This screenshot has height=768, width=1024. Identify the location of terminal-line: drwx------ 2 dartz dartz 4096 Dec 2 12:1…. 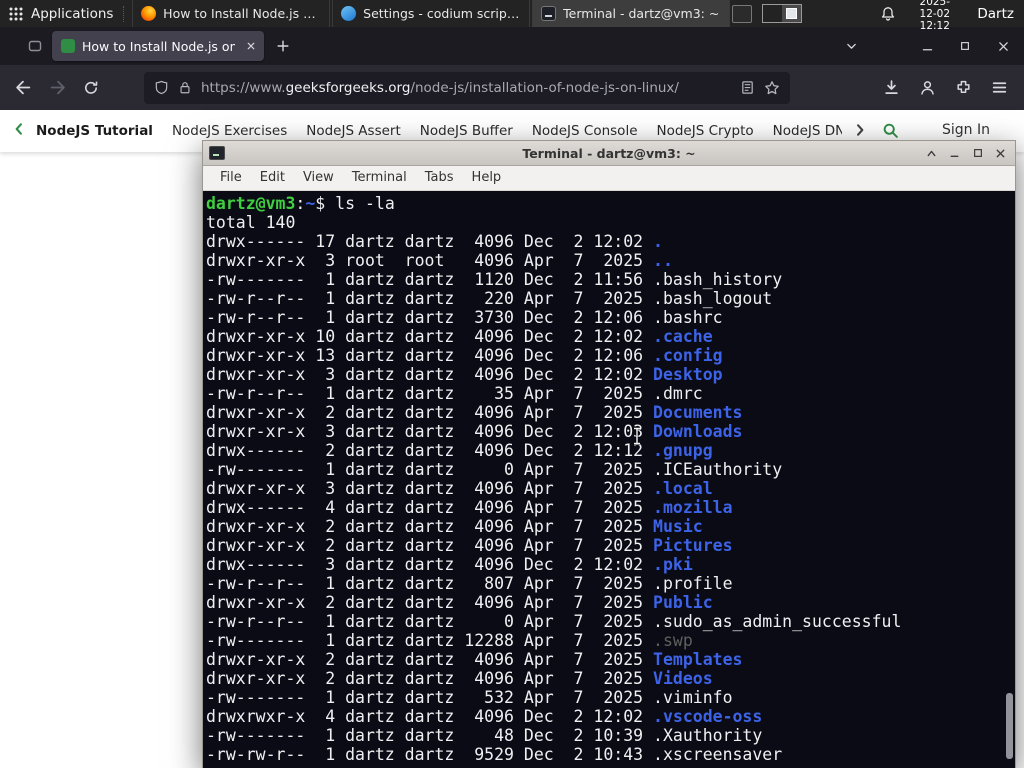
(610, 450).